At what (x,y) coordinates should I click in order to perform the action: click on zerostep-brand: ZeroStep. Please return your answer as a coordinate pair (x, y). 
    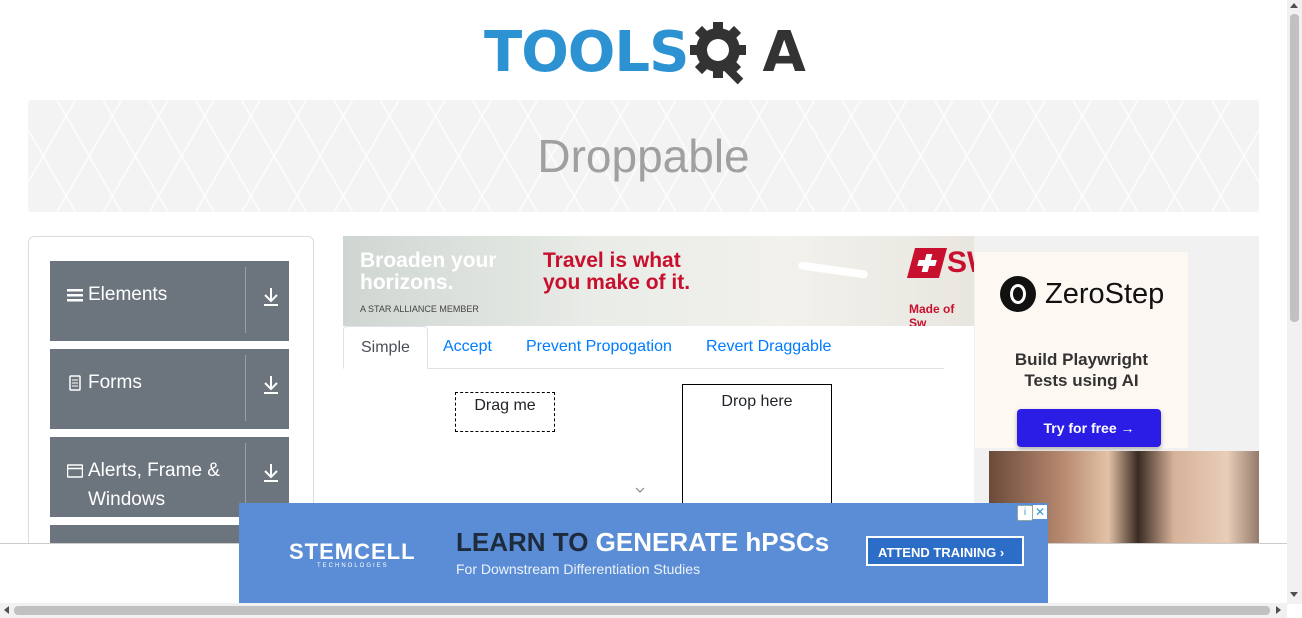
    Looking at the image, I should click on (1105, 294).